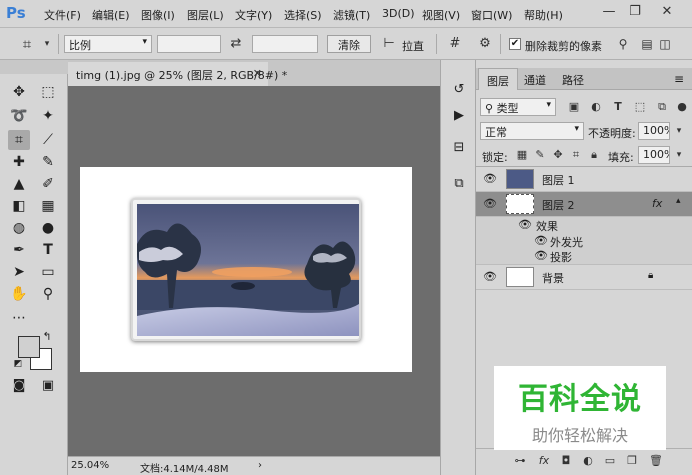  What do you see at coordinates (574, 107) in the screenshot?
I see `filter-pixel-icon: ▣` at bounding box center [574, 107].